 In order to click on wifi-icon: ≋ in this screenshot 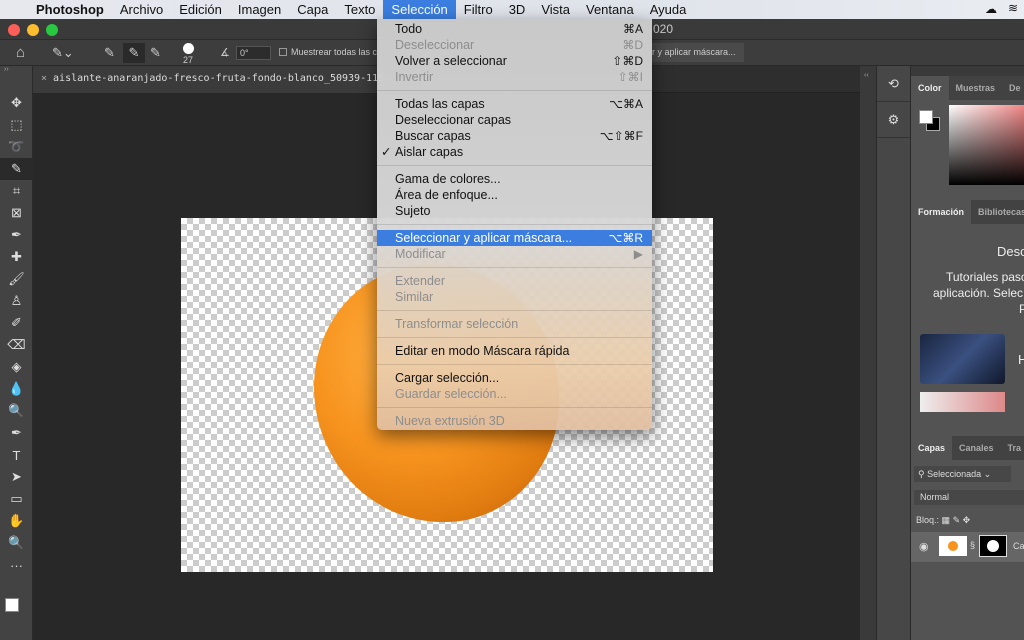, I will do `click(1013, 8)`.